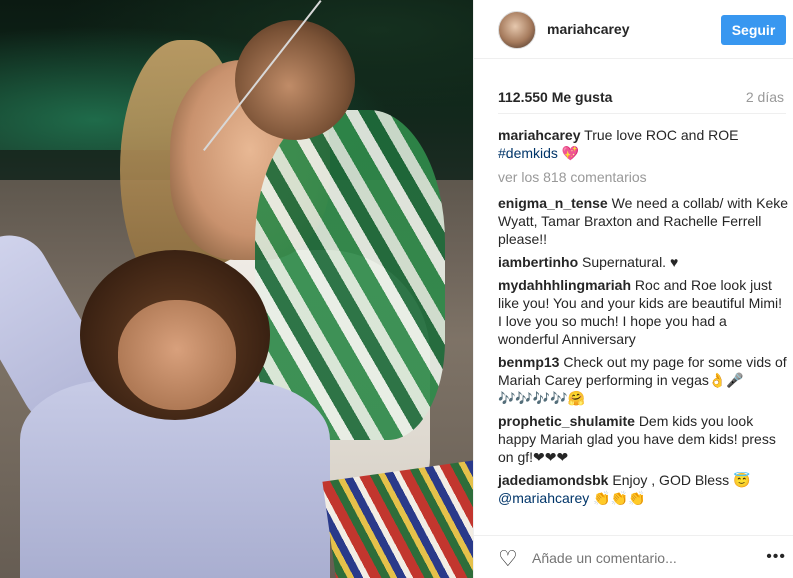 This screenshot has height=578, width=793. I want to click on comment-text: Enjoy , GOD Bless 😇, so click(681, 480).